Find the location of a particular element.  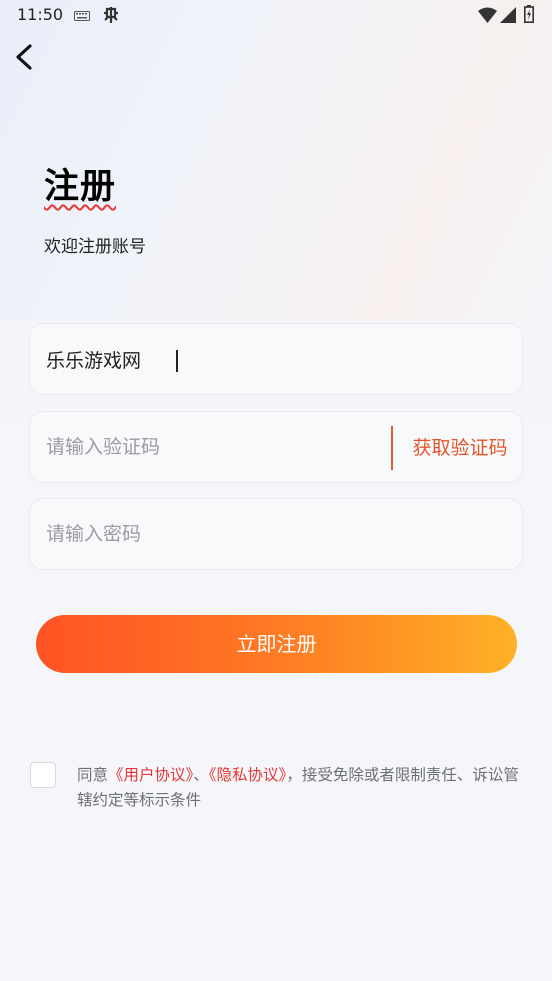

signal-icon is located at coordinates (508, 15).